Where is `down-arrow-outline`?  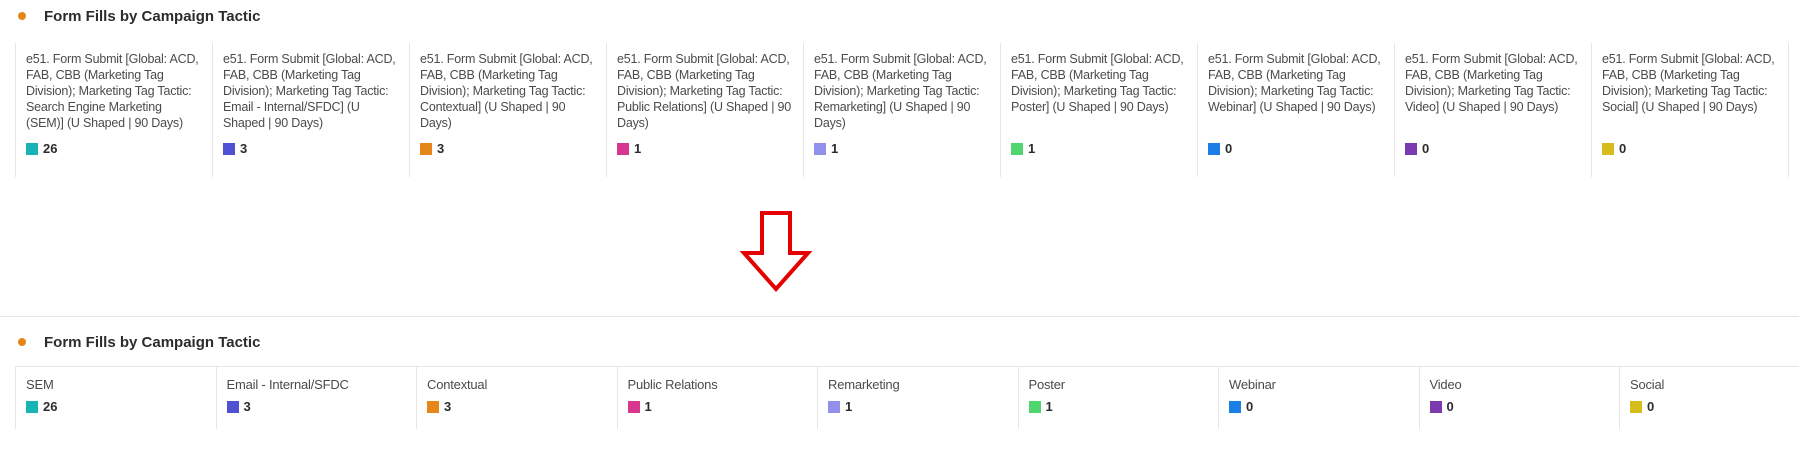
down-arrow-outline is located at coordinates (776, 252).